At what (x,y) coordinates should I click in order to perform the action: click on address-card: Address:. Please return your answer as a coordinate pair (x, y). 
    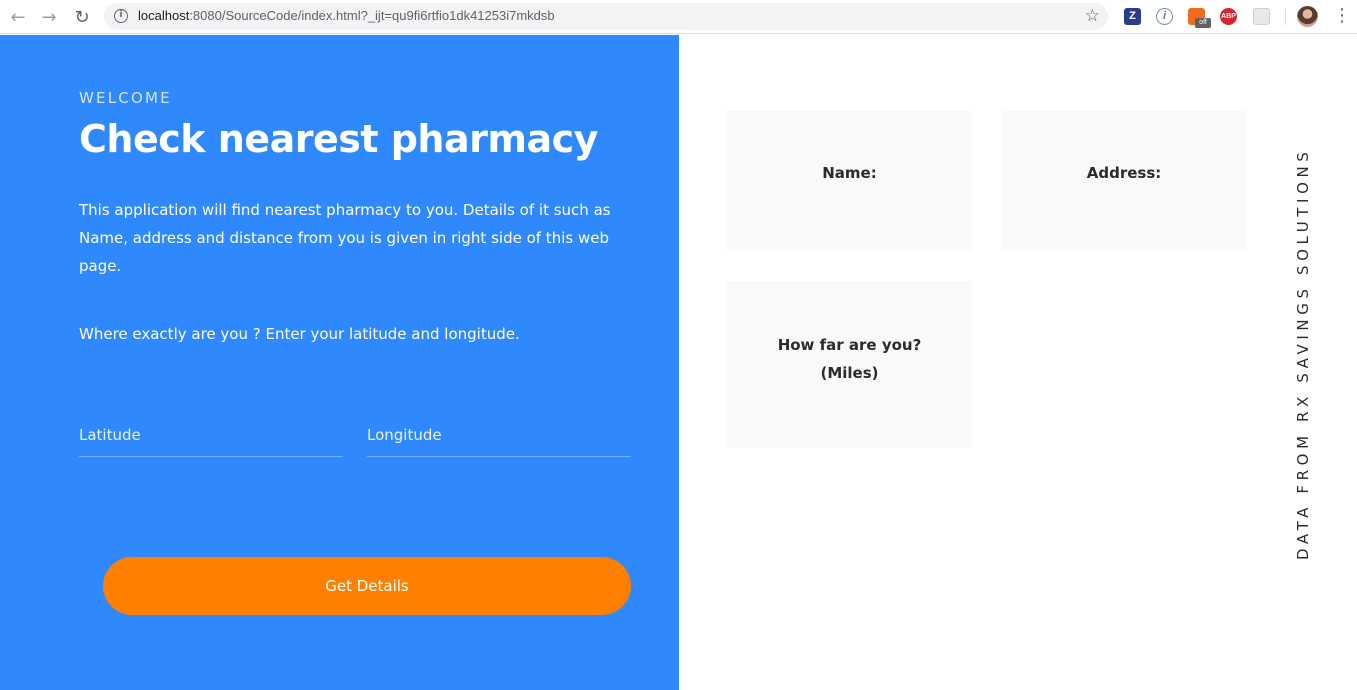
    Looking at the image, I should click on (1124, 180).